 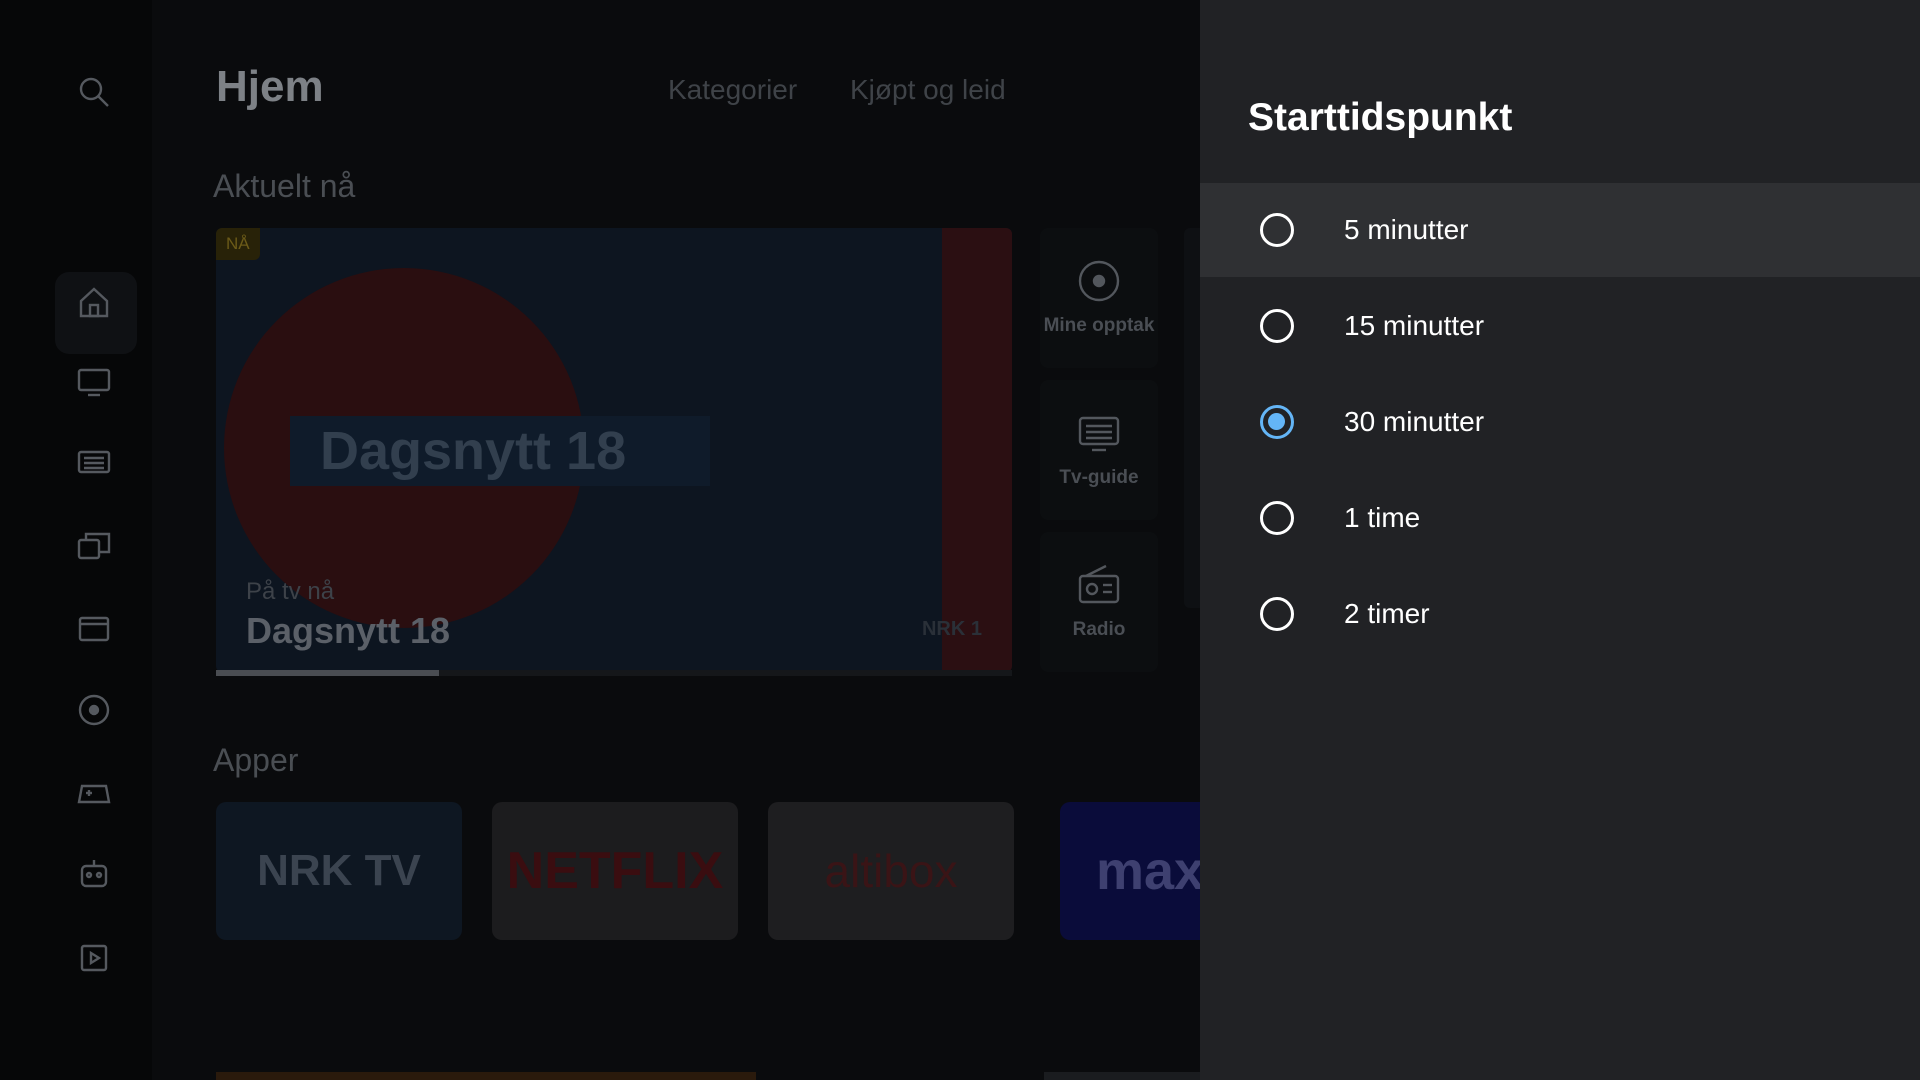 I want to click on live-badge: NÅ, so click(x=238, y=244).